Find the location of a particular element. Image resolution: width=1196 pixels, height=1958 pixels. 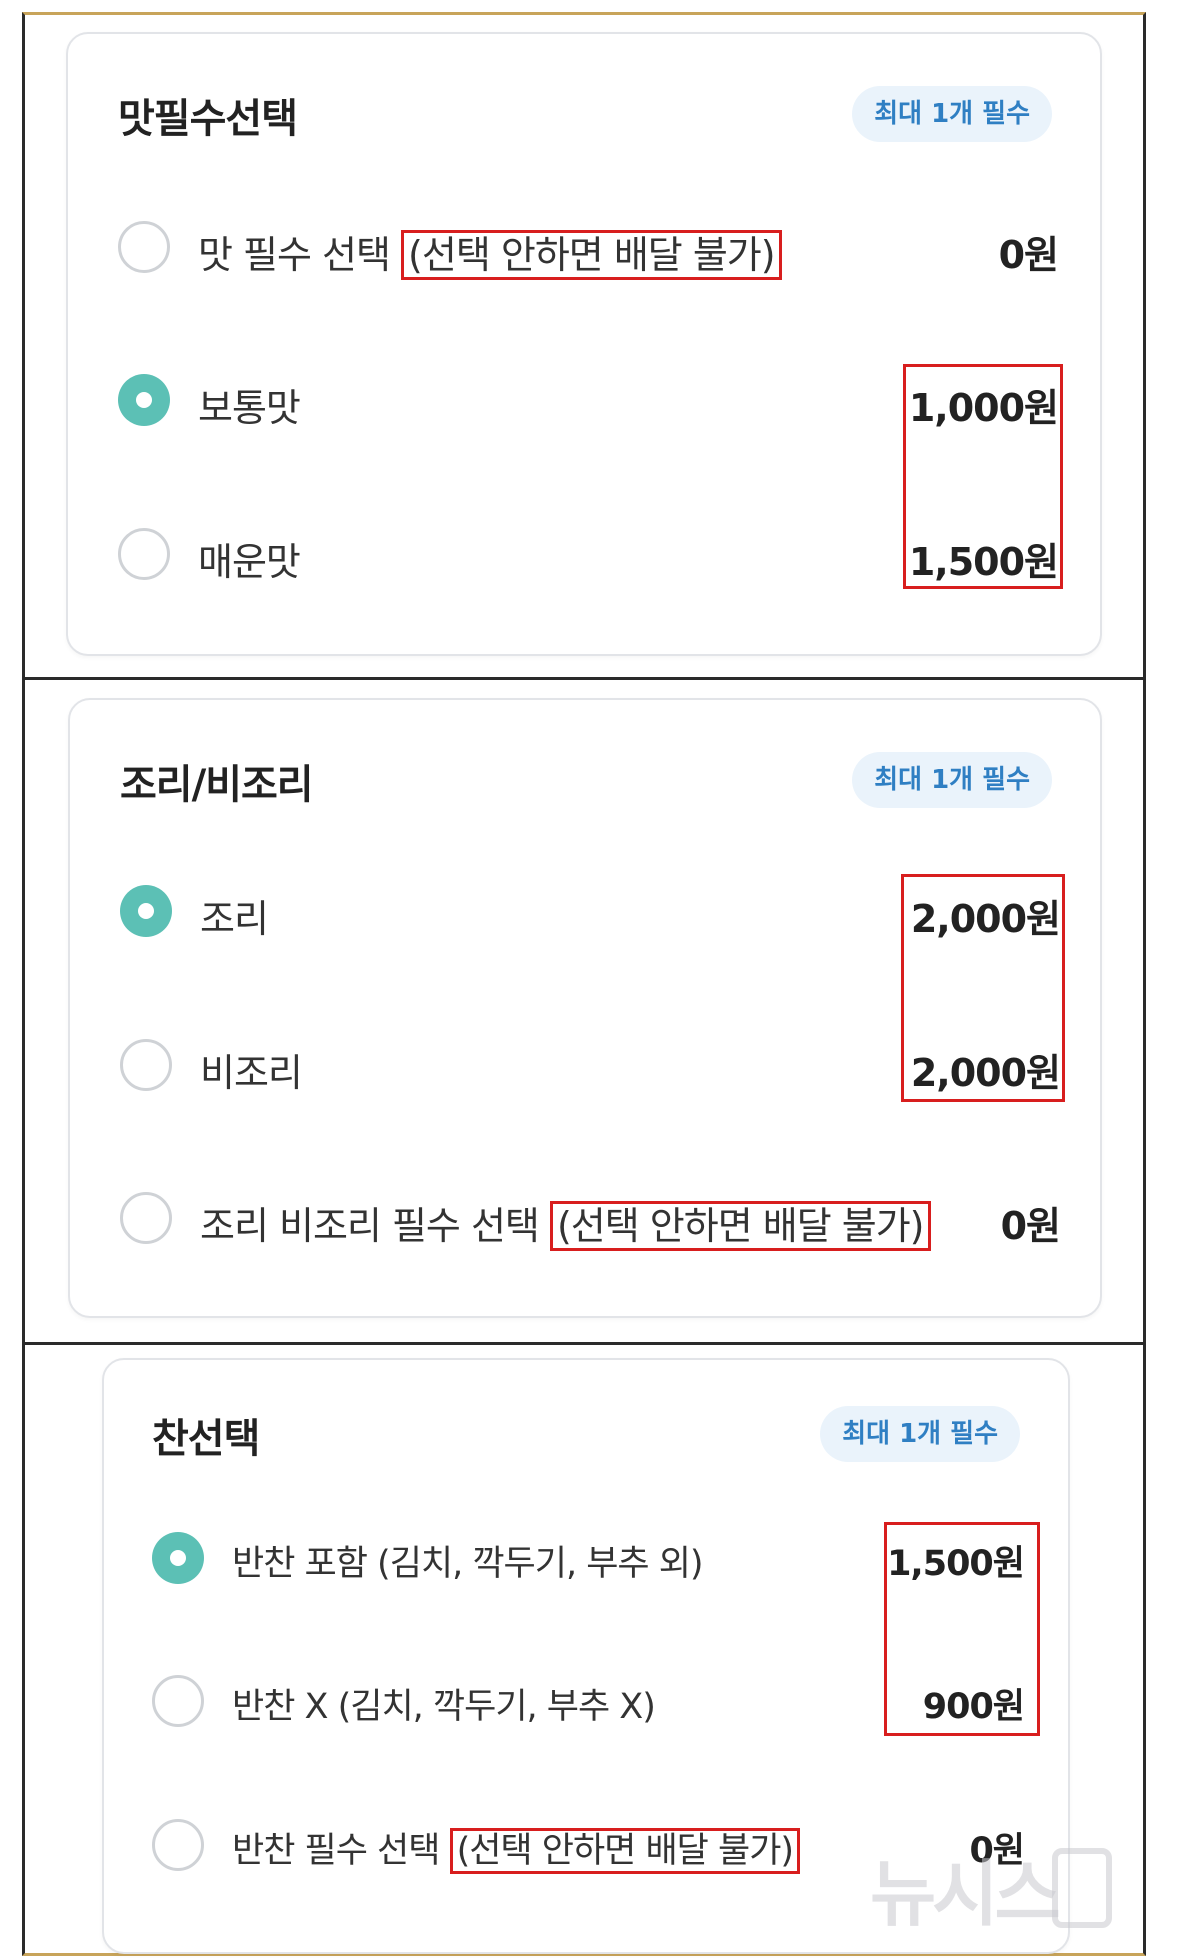

option-label: 반찬 필수 선택 (선택 안하면 배달 불가) is located at coordinates (516, 1848).